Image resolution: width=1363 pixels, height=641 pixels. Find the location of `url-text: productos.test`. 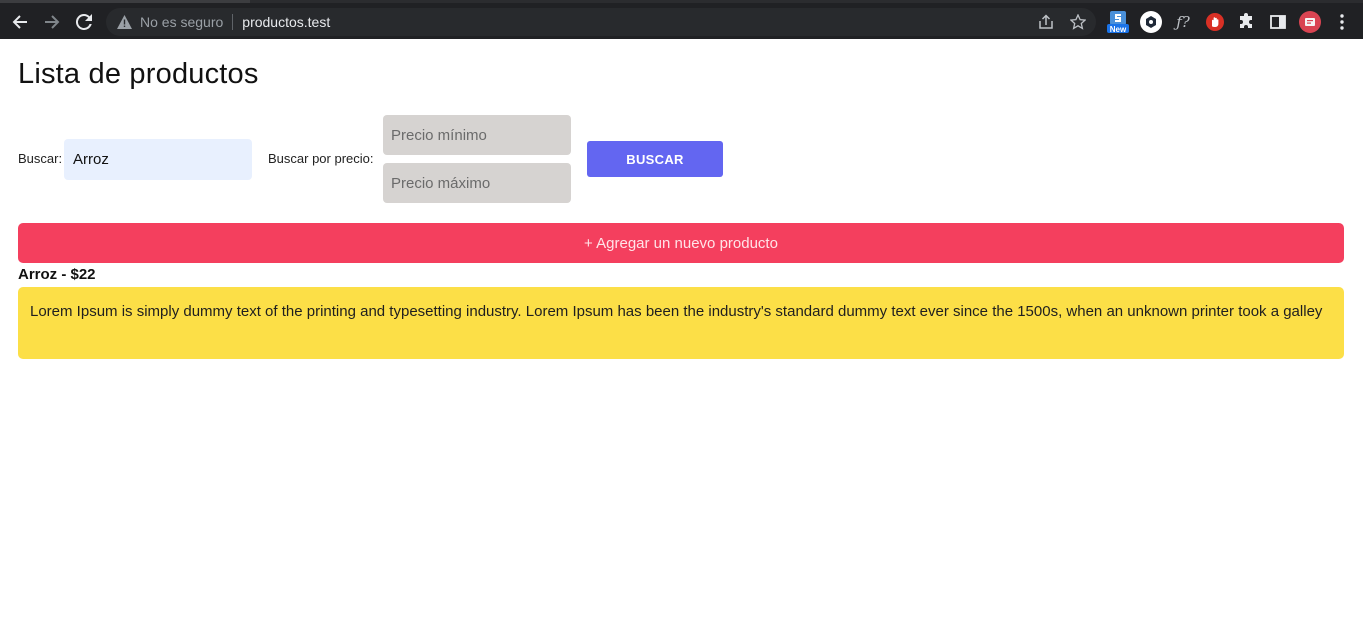

url-text: productos.test is located at coordinates (286, 22).